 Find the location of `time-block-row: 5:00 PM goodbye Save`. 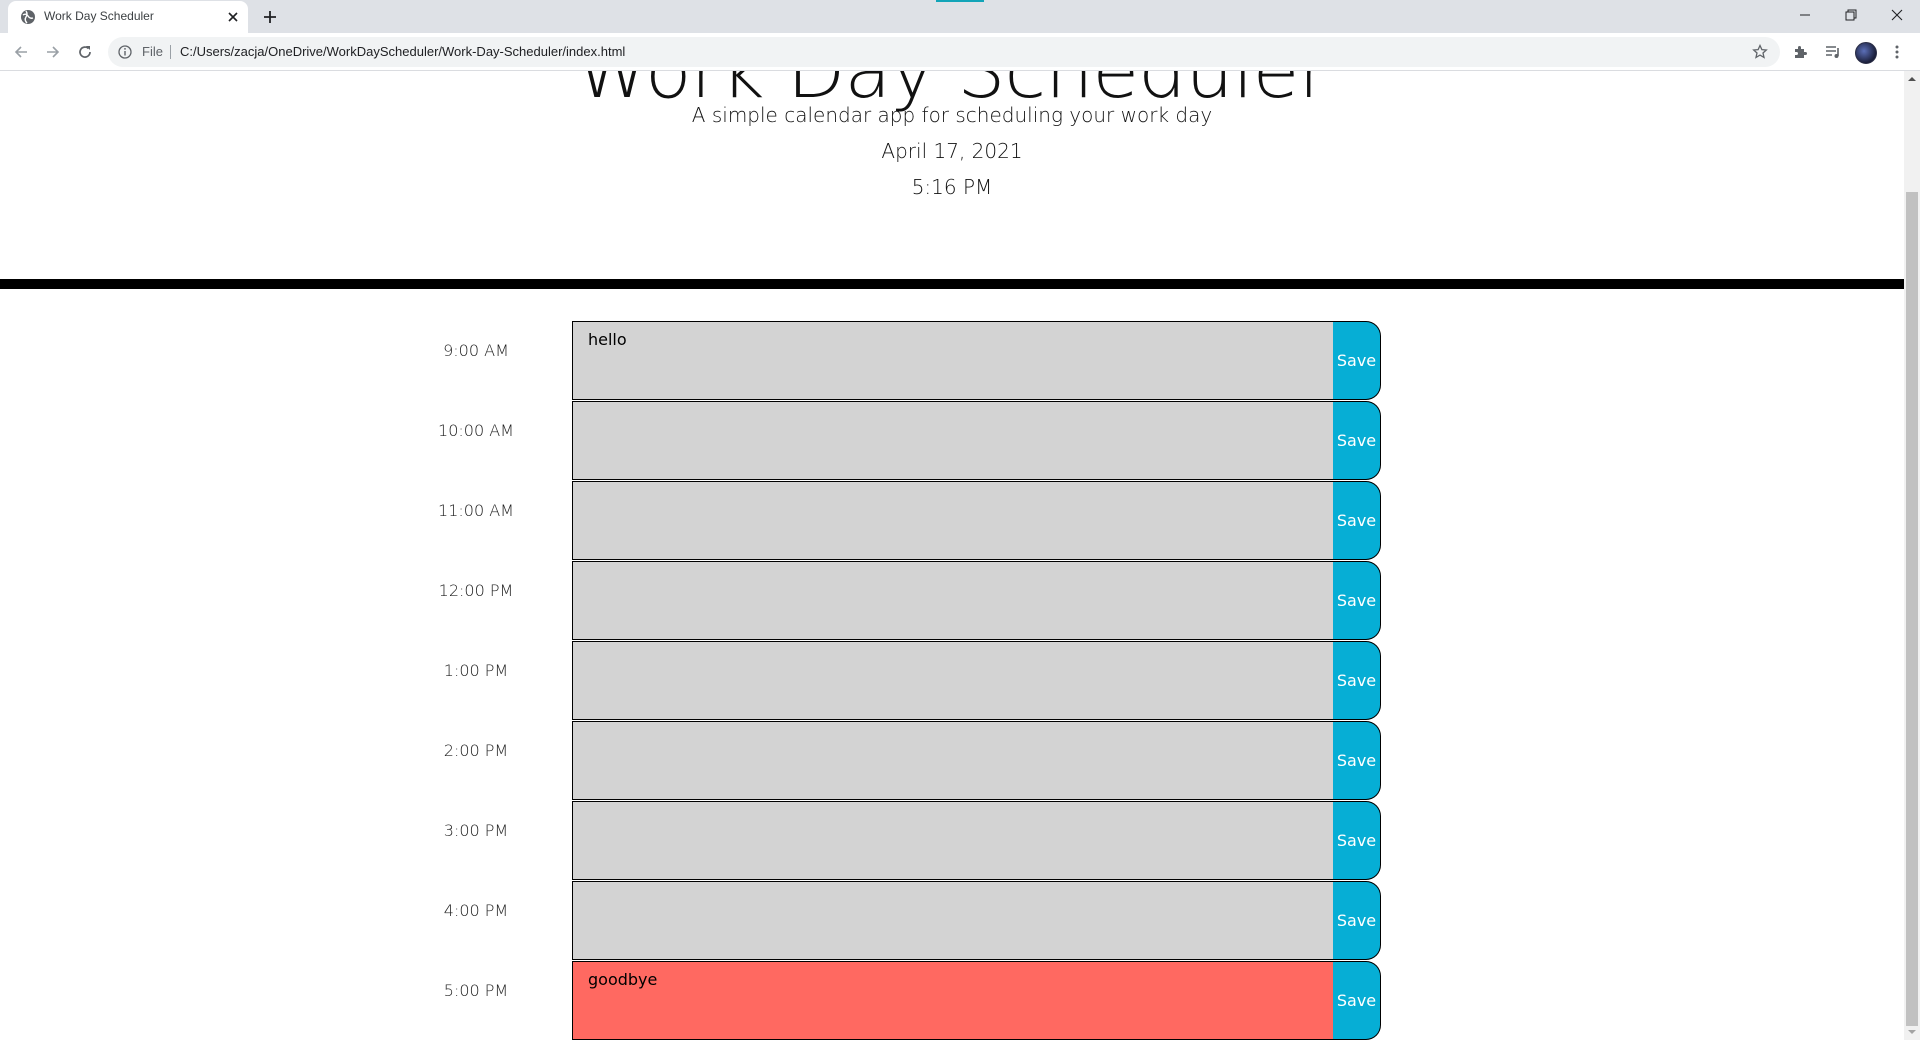

time-block-row: 5:00 PM goodbye Save is located at coordinates (952, 1000).